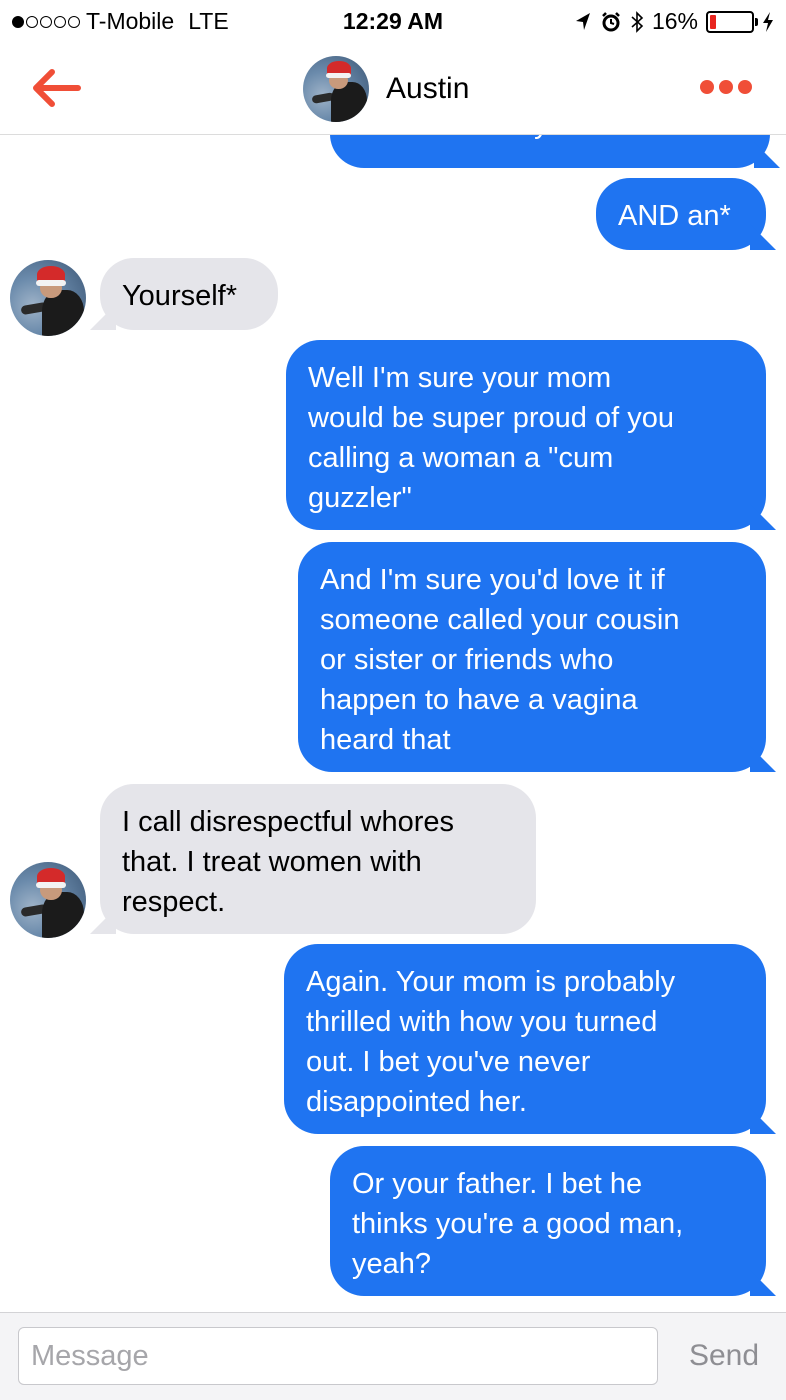 This screenshot has height=1400, width=786. Describe the element at coordinates (393, 22) in the screenshot. I see `status-bar: T-Mobile LTE 12:29 AM 16%` at that location.